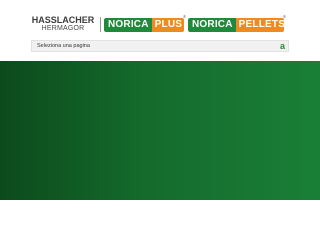 The image size is (320, 240). Describe the element at coordinates (282, 46) in the screenshot. I see `dropdown-toggle-icon: a` at that location.